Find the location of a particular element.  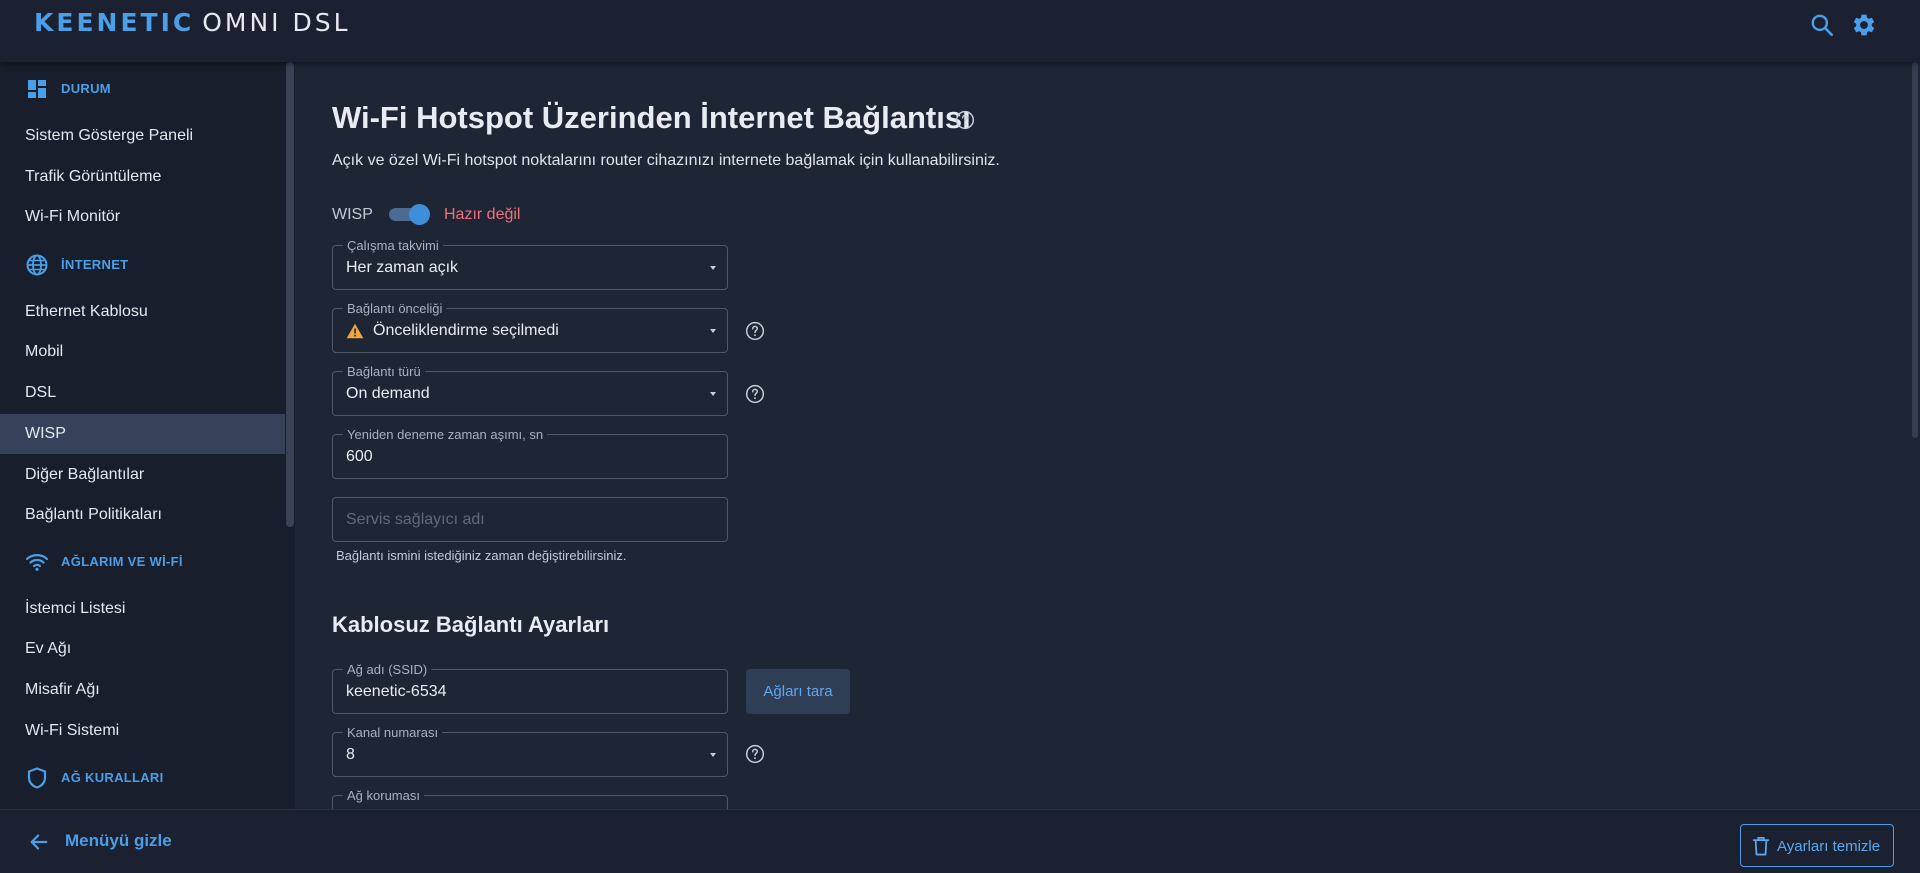

field-label: Çalışma takvimi is located at coordinates (393, 245).